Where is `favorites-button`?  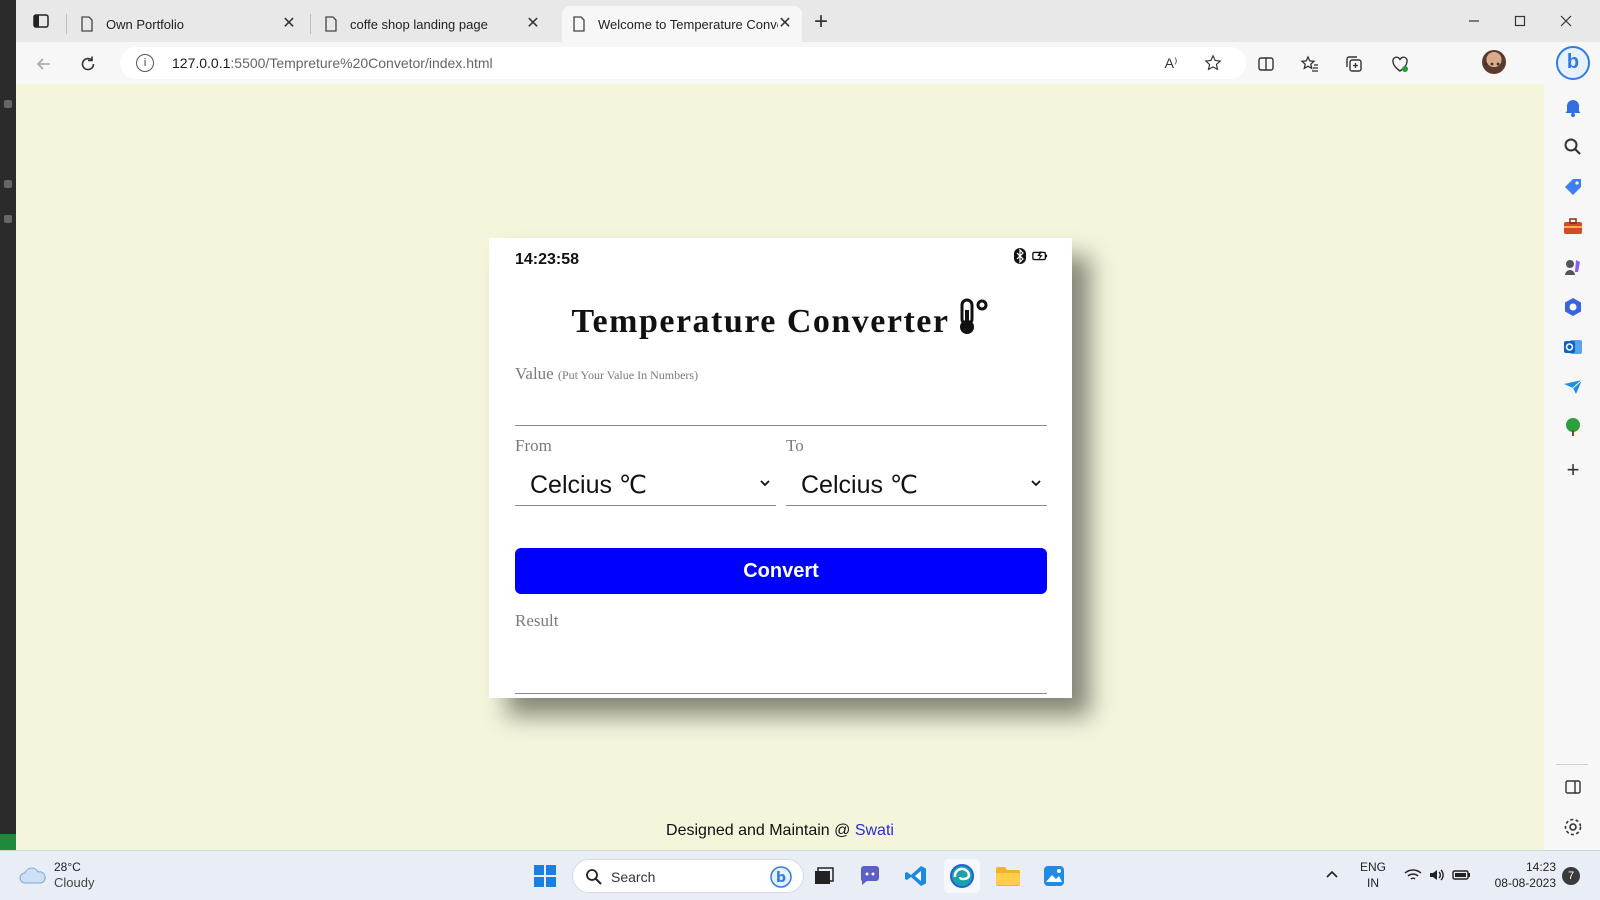
favorites-button is located at coordinates (1310, 64).